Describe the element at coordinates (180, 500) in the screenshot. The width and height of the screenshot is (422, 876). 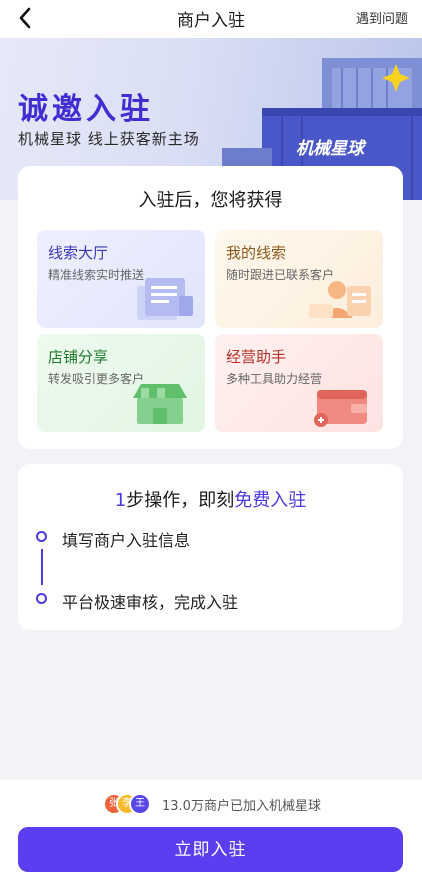
I see `steps-title-text: 步操作，即刻` at that location.